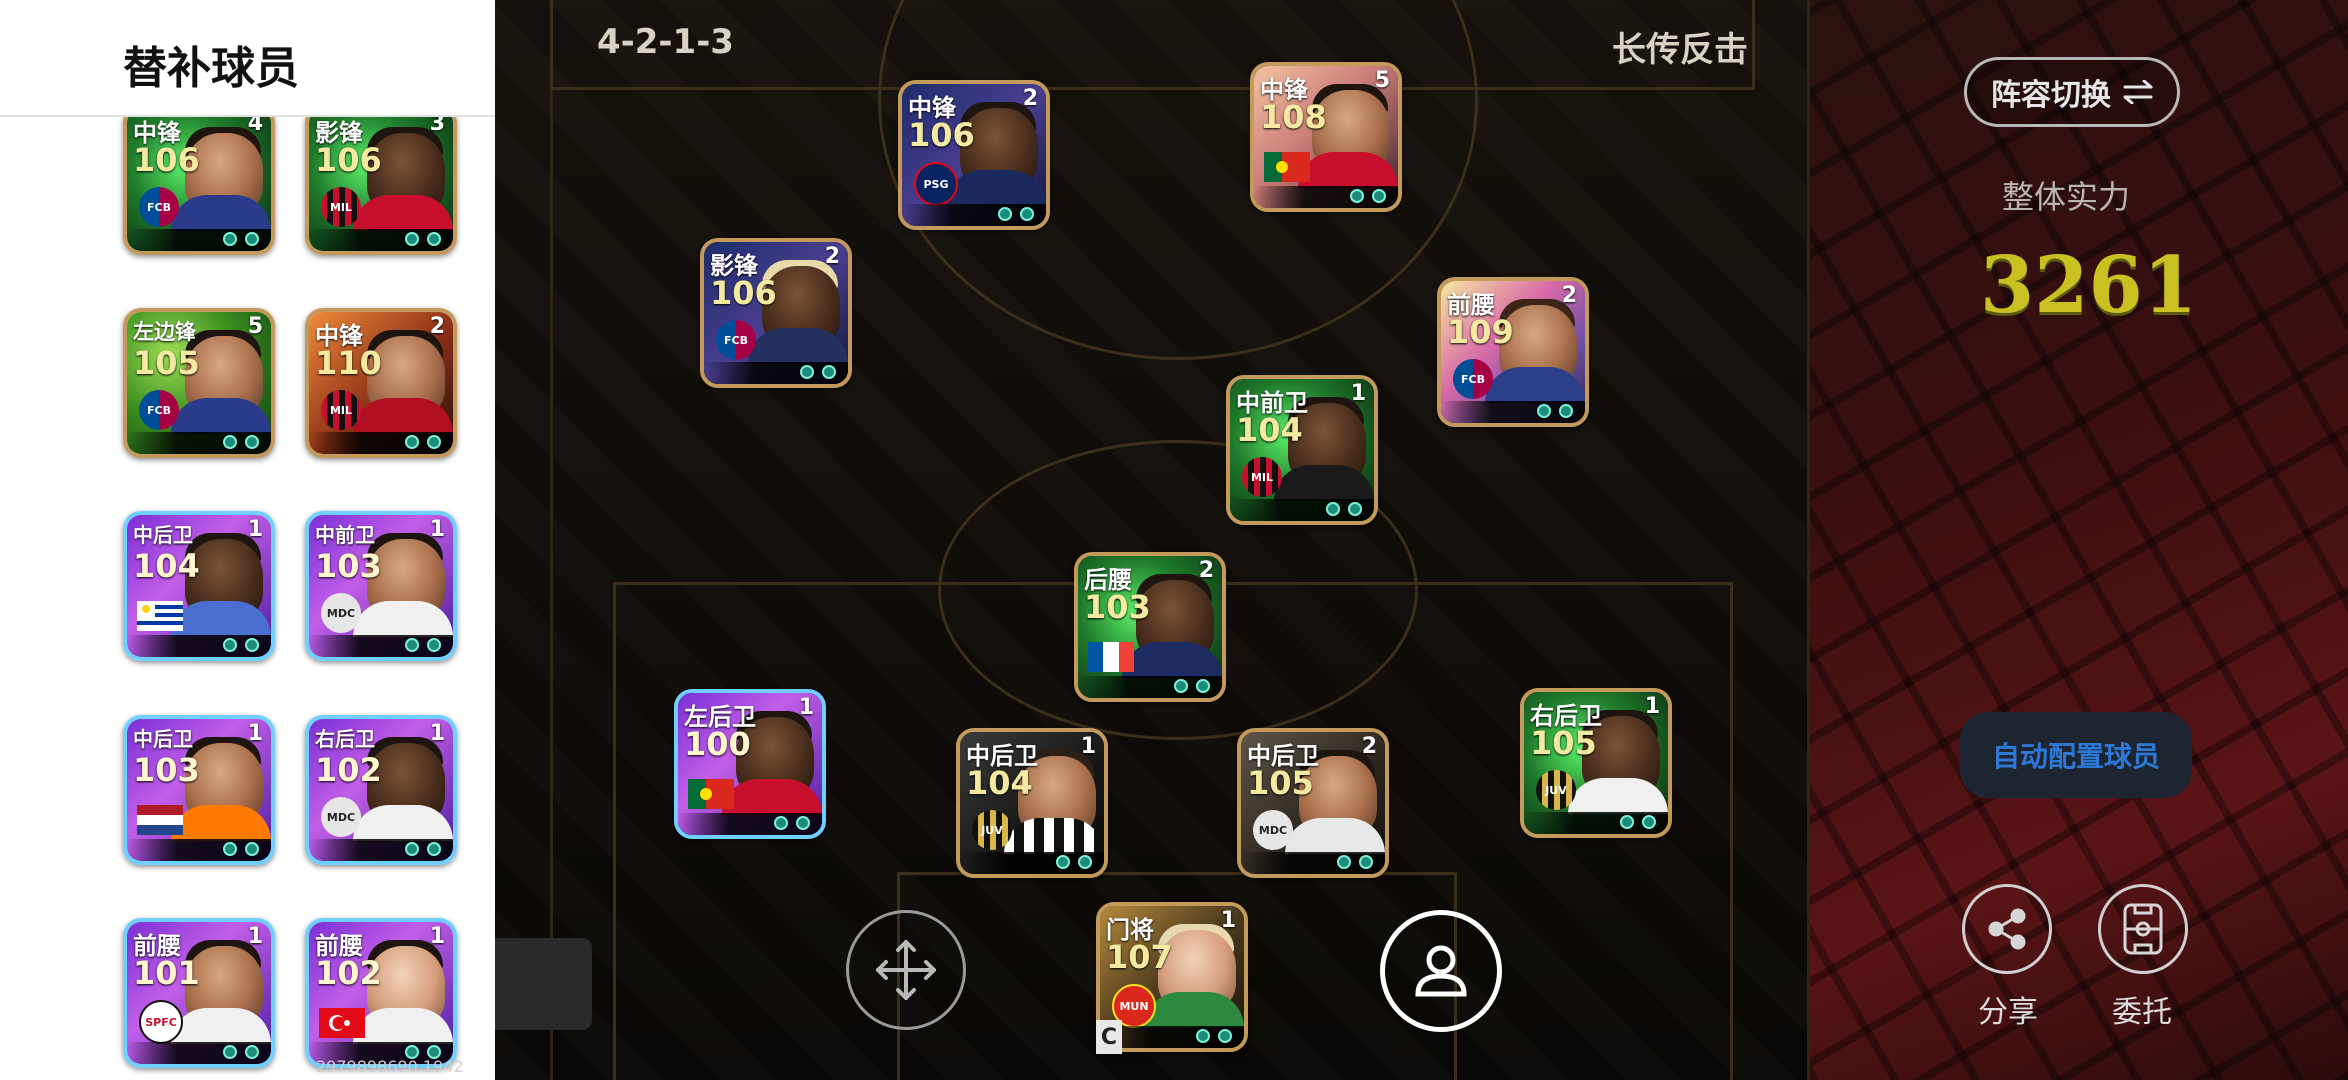 This screenshot has width=2348, height=1080. Describe the element at coordinates (199, 993) in the screenshot. I see `substitute-card: 前腰 101 1 SPFC` at that location.